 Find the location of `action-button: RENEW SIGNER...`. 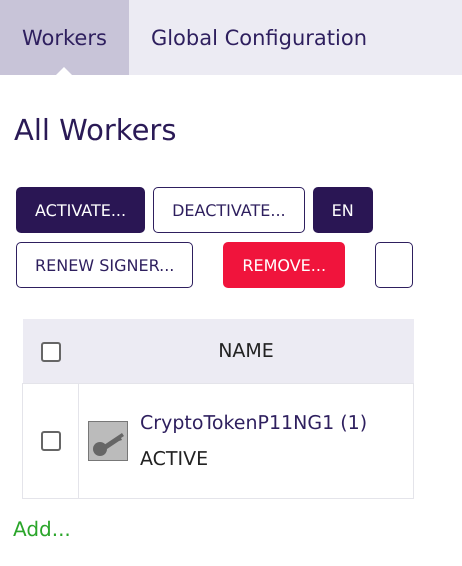

action-button: RENEW SIGNER... is located at coordinates (105, 265).